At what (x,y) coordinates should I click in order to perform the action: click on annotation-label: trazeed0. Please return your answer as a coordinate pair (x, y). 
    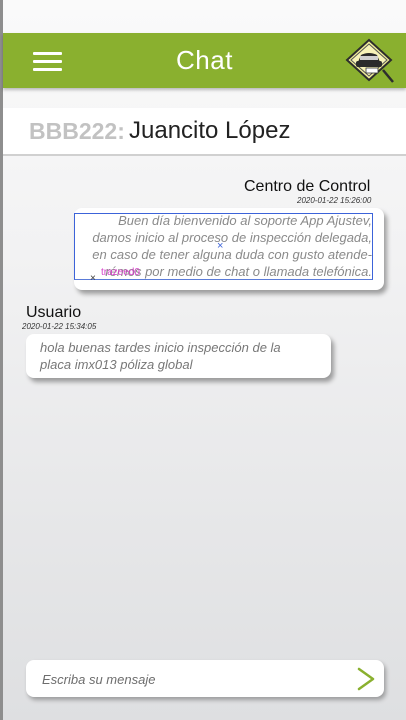
    Looking at the image, I should click on (120, 272).